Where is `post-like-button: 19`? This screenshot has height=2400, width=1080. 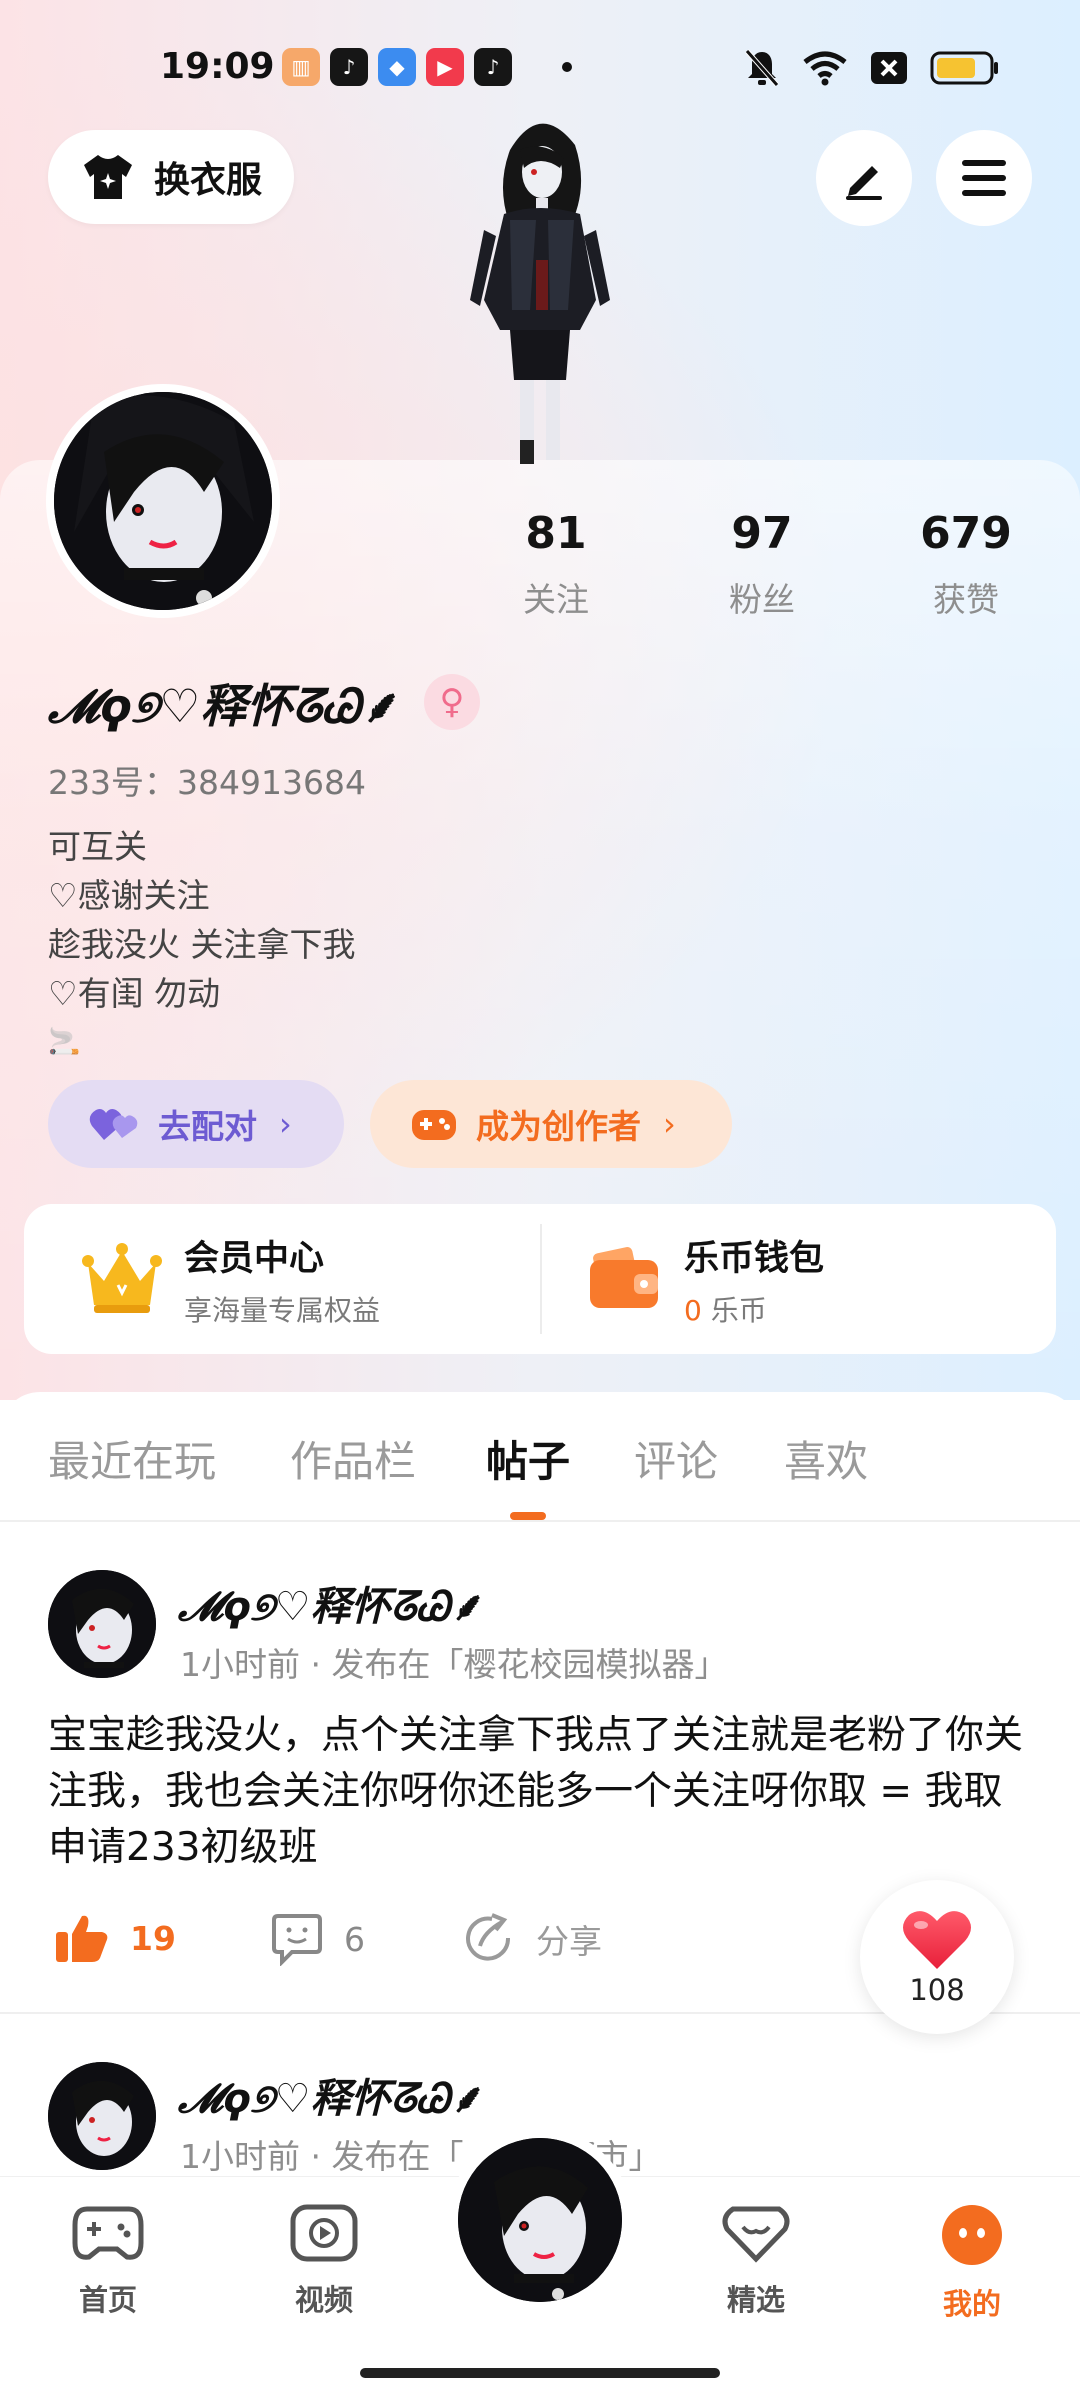 post-like-button: 19 is located at coordinates (115, 1938).